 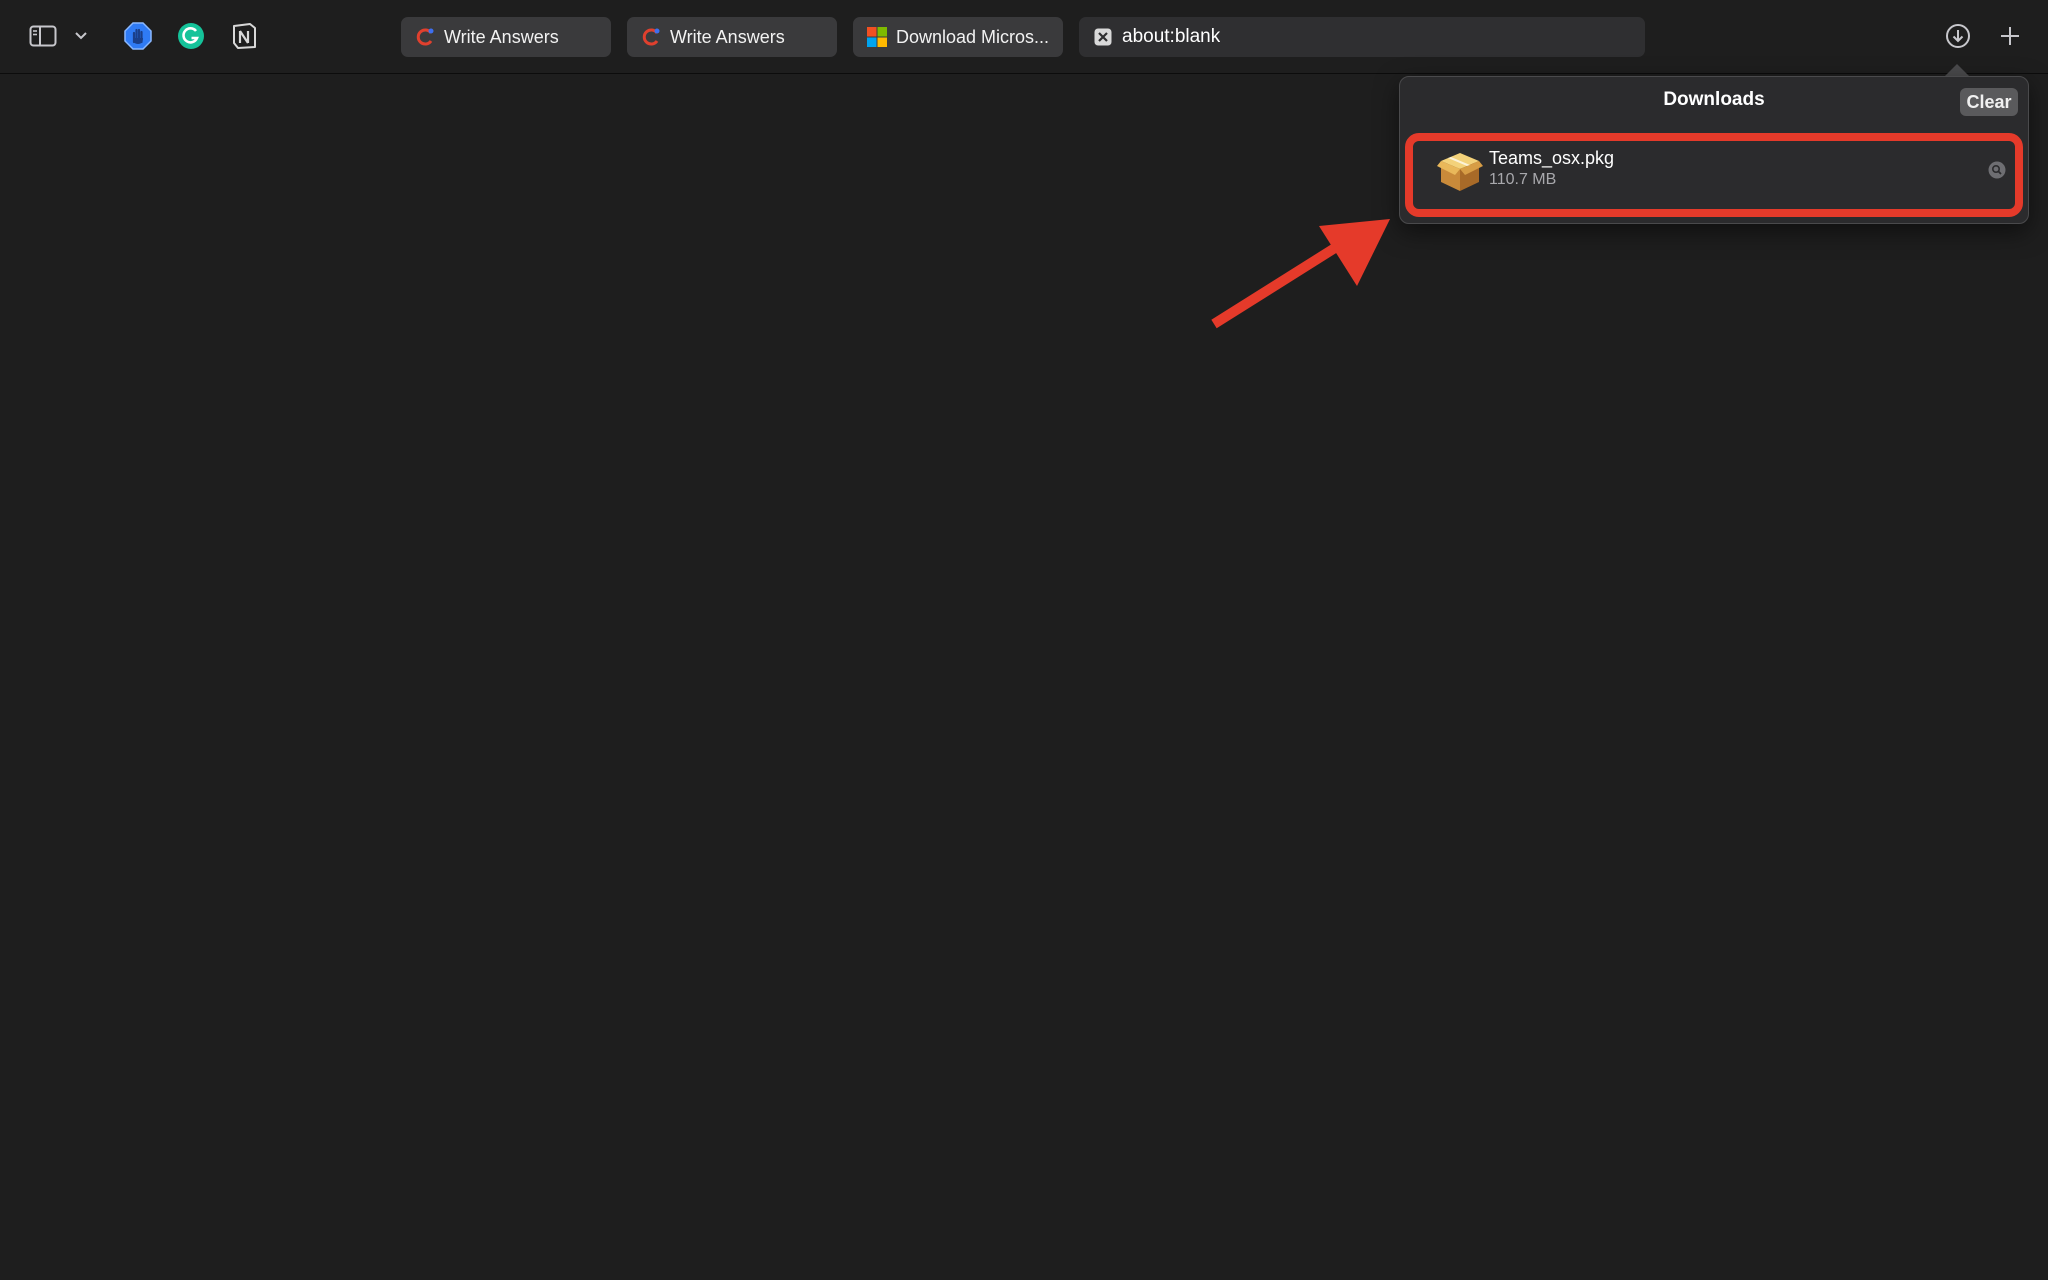 I want to click on tab-write-answers-2: Write Answers, so click(x=732, y=37).